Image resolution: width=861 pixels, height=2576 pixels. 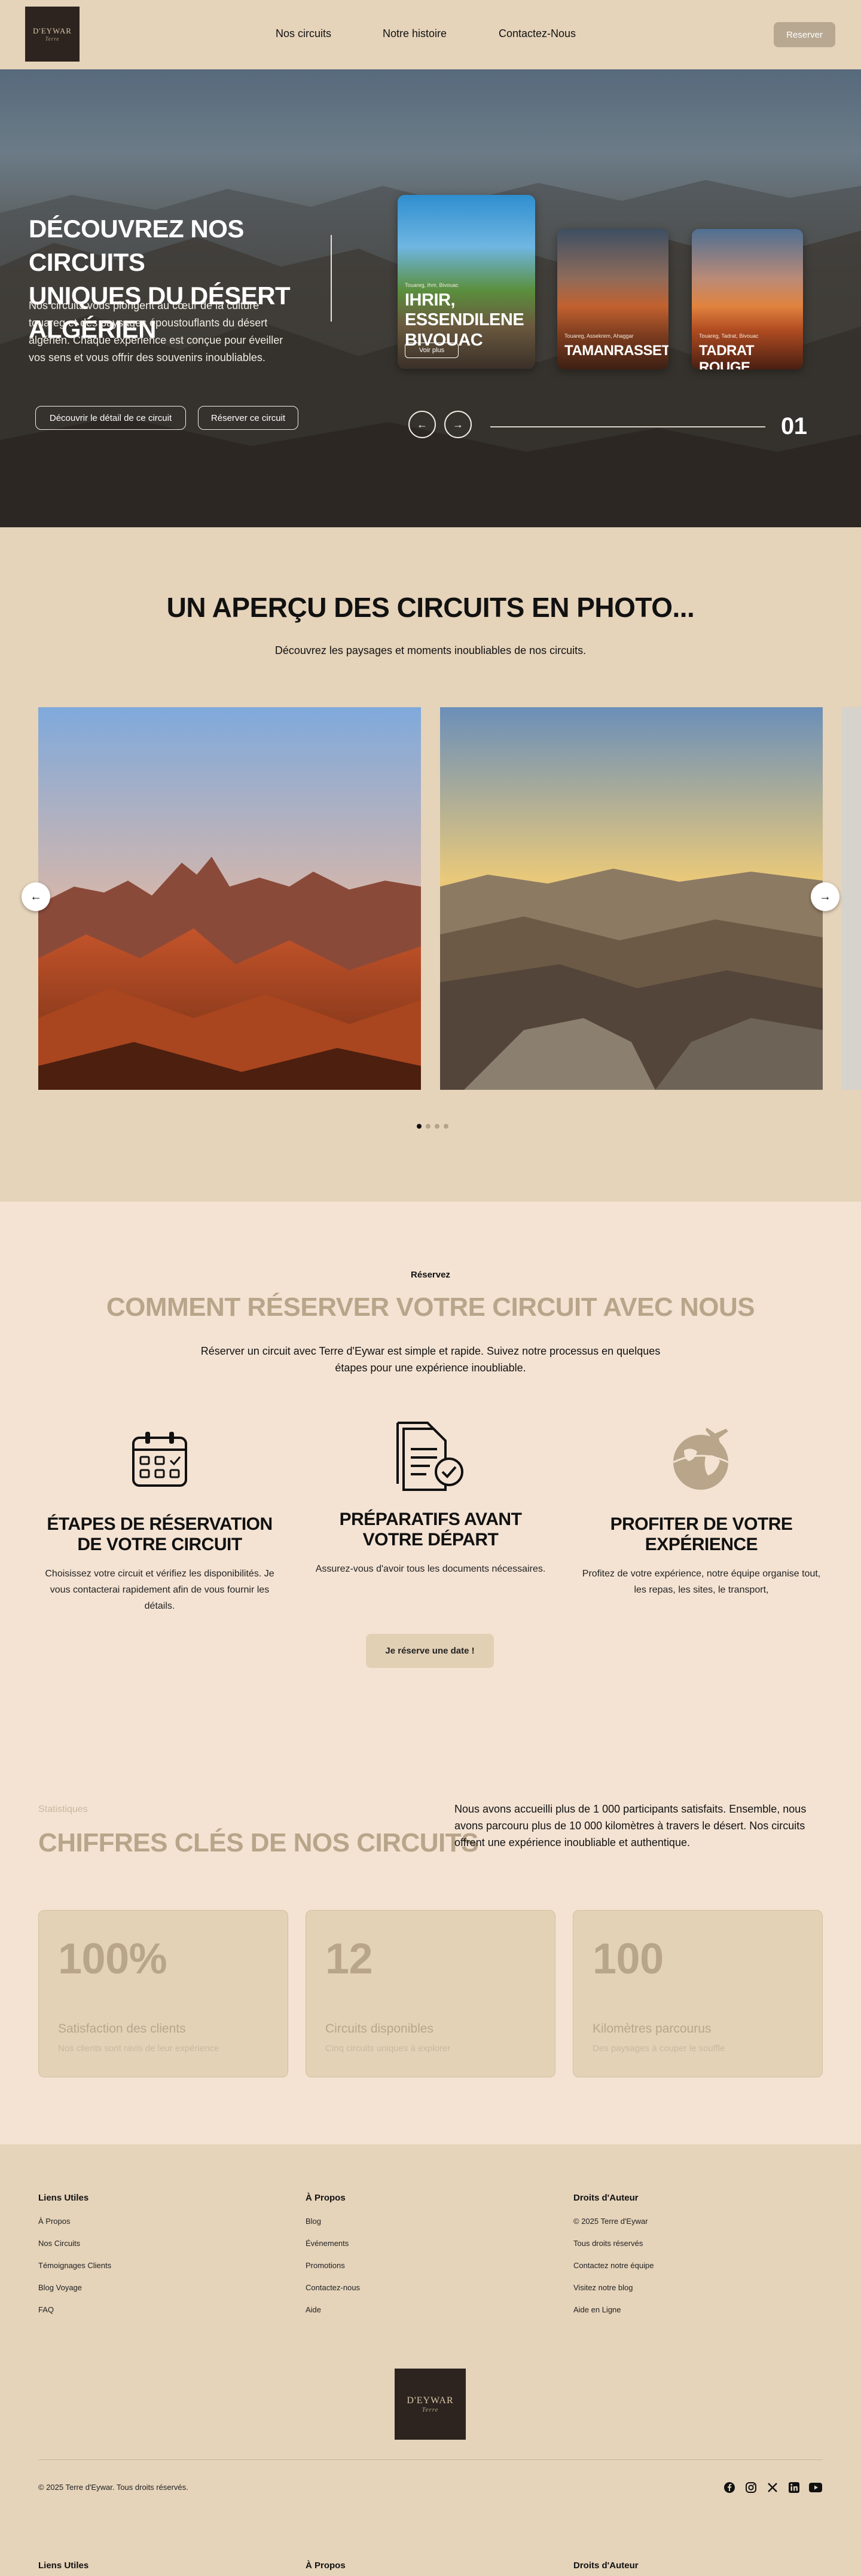 I want to click on footer-repeat-title: Liens Utiles, so click(x=63, y=2565).